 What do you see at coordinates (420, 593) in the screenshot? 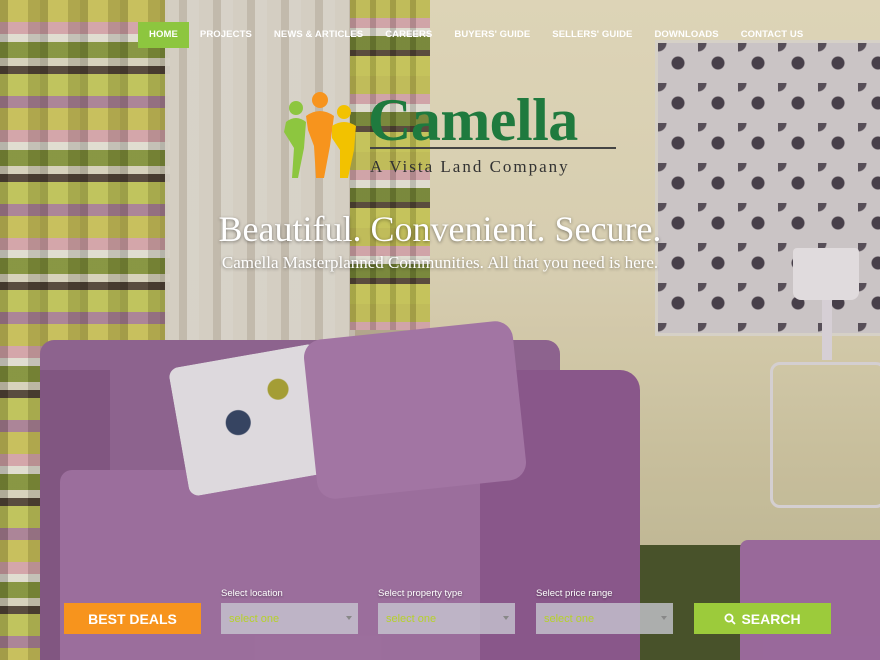
I see `property-type-label: Select property type` at bounding box center [420, 593].